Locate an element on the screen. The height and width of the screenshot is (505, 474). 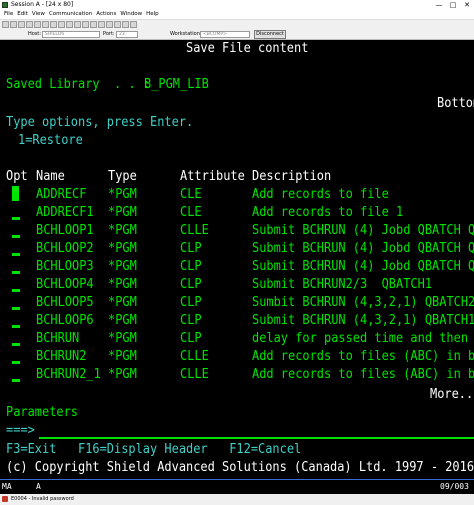
menu-edit: Edit is located at coordinates (22, 14).